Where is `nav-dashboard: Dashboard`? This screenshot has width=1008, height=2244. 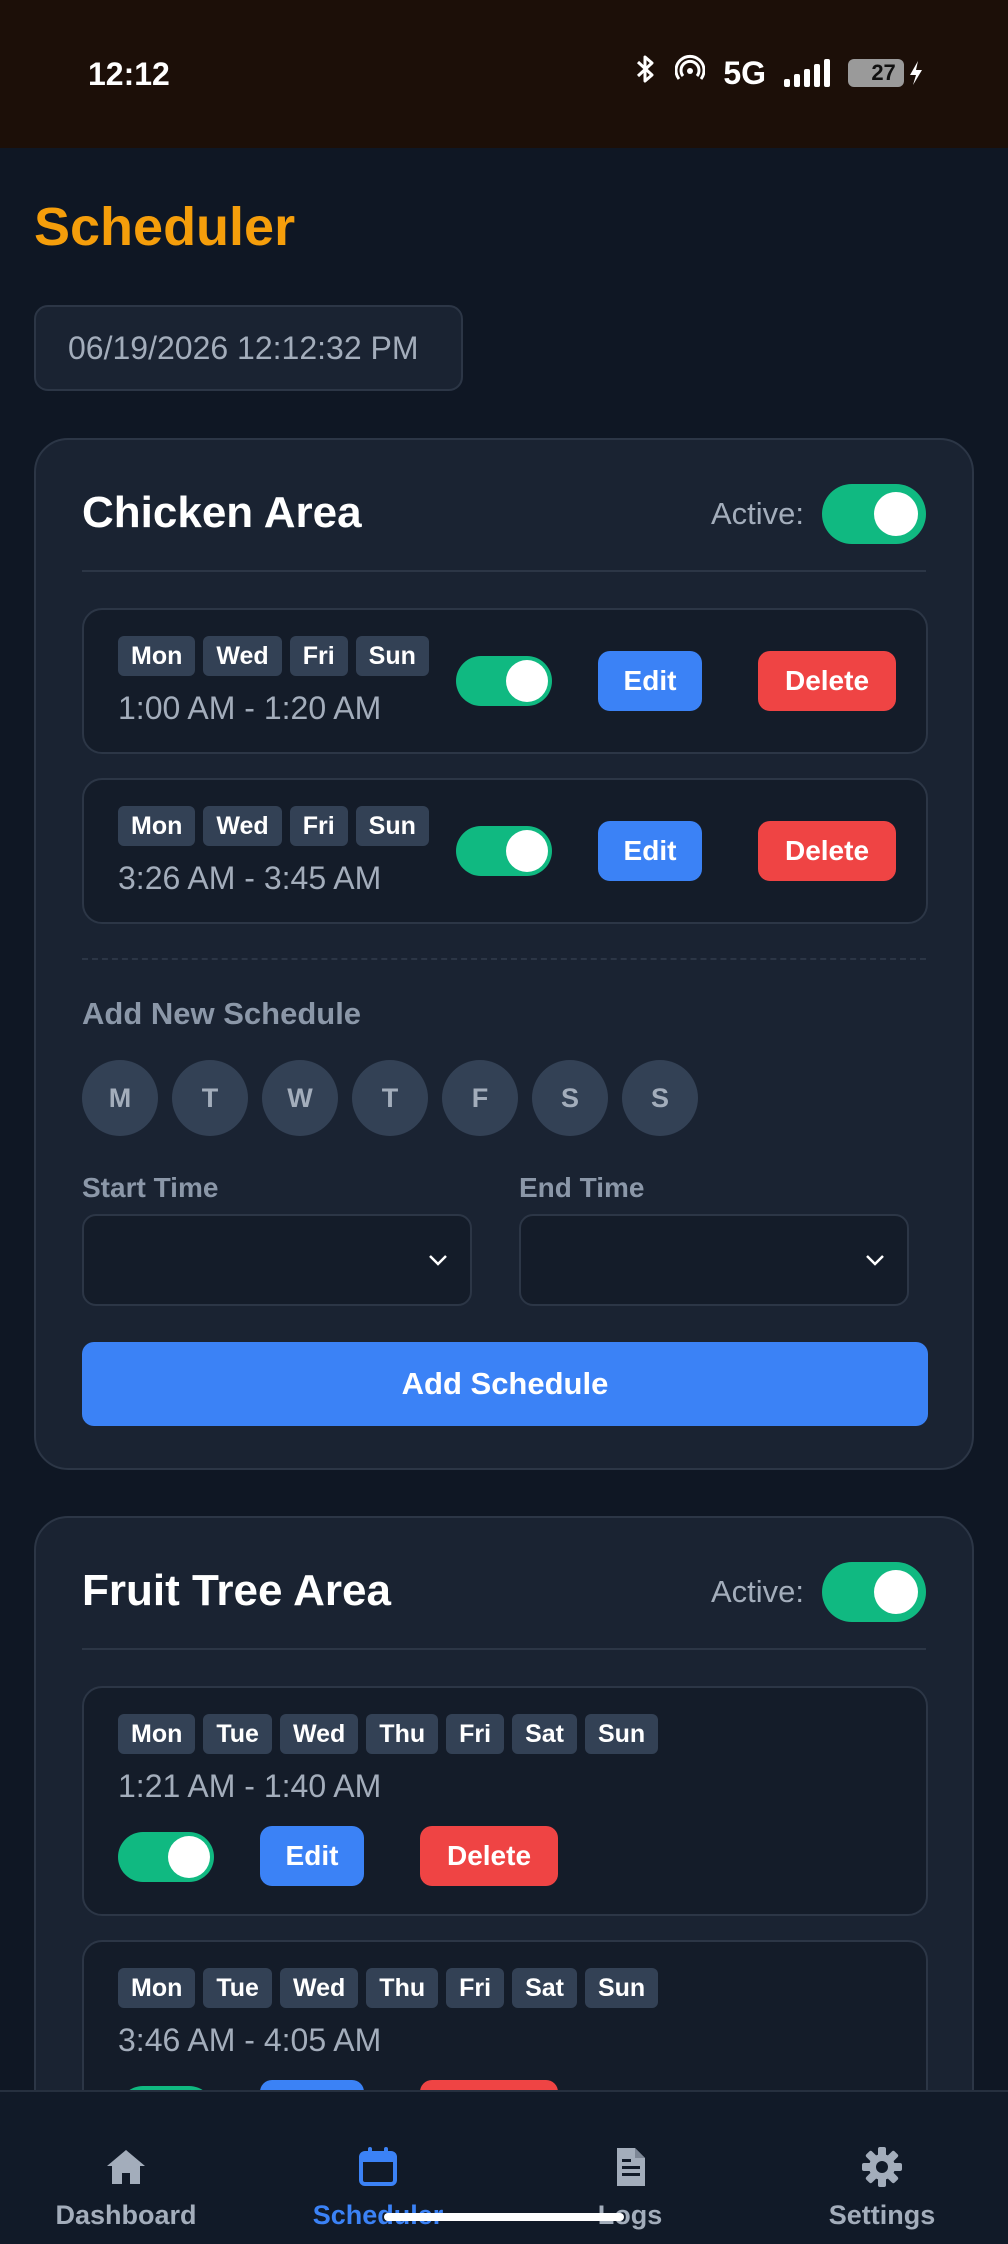 nav-dashboard: Dashboard is located at coordinates (126, 2168).